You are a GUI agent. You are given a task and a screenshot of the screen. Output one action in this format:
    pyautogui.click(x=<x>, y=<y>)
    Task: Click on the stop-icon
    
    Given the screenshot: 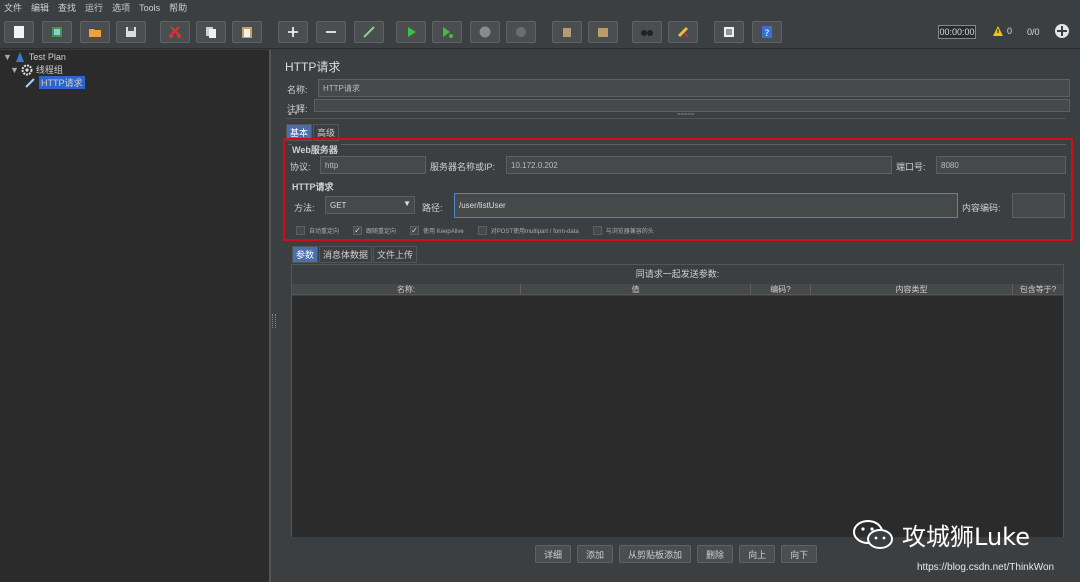 What is the action you would take?
    pyautogui.click(x=485, y=32)
    